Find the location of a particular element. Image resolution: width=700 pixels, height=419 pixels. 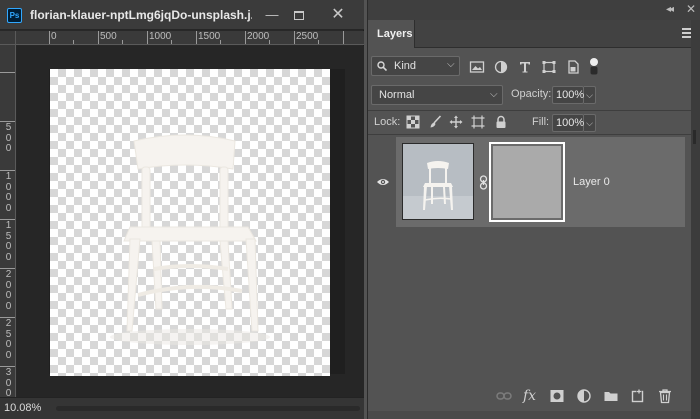

close-panel-icon: ✕ is located at coordinates (691, 9).